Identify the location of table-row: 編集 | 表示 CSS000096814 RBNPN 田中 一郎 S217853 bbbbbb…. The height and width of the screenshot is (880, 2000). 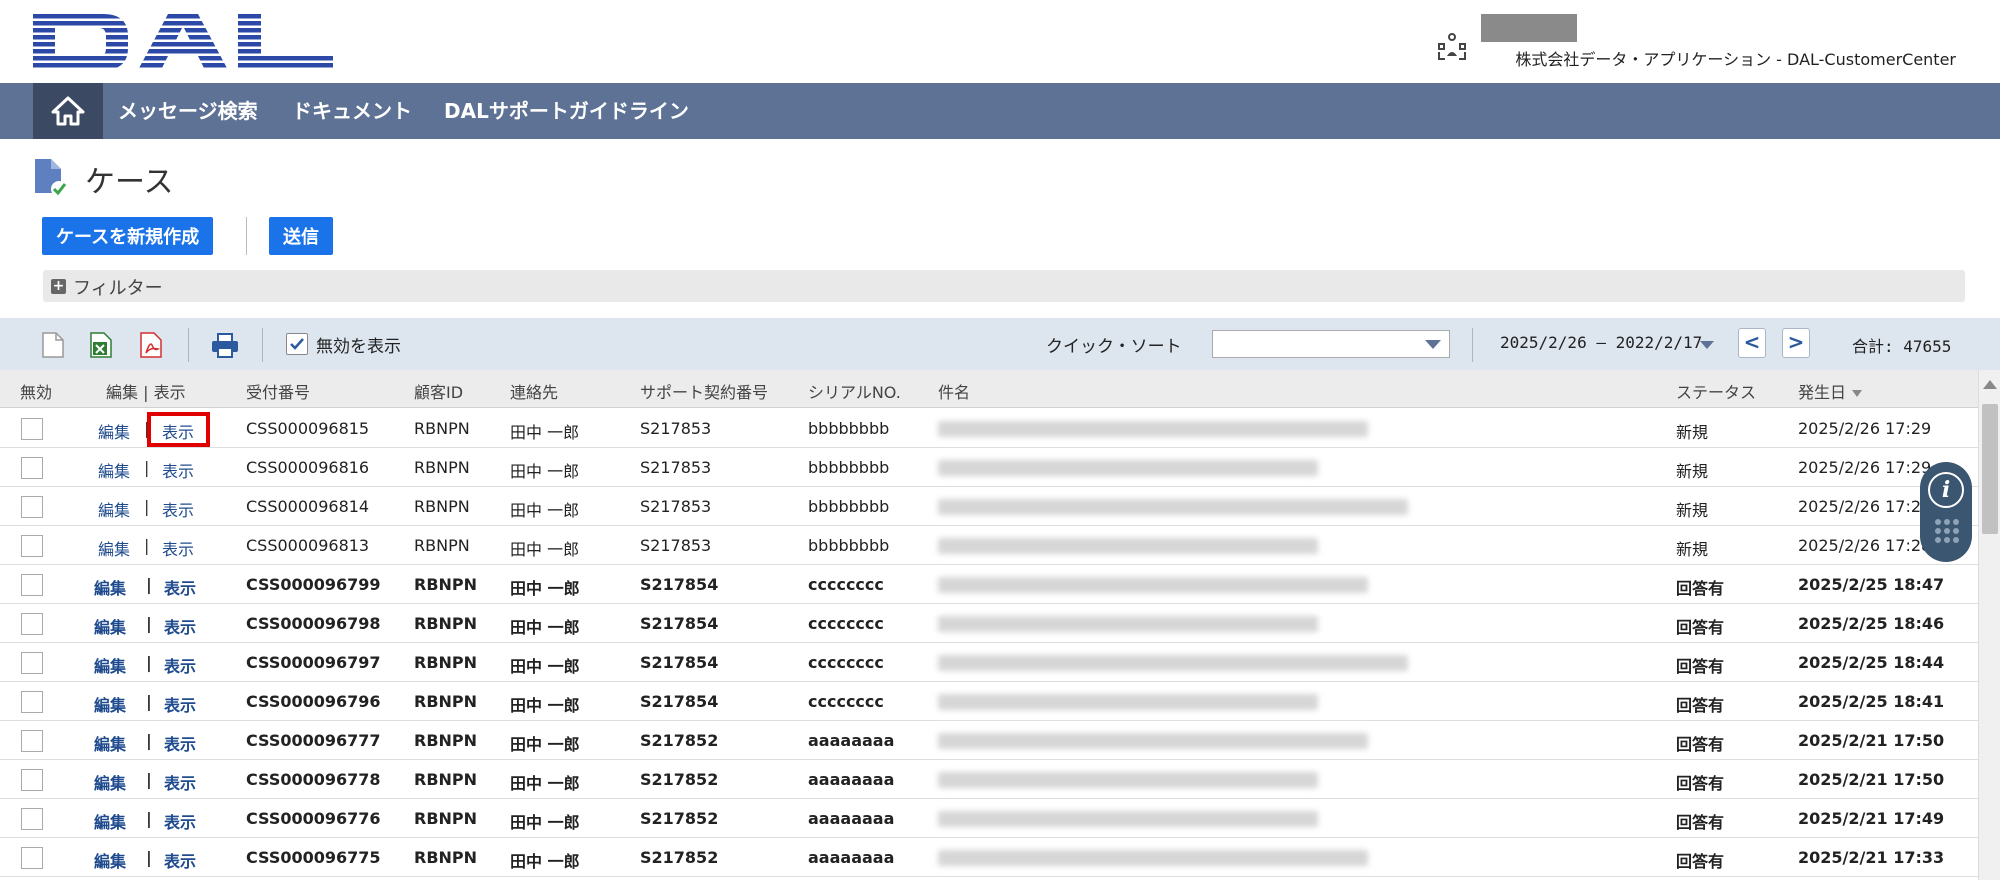
(989, 506).